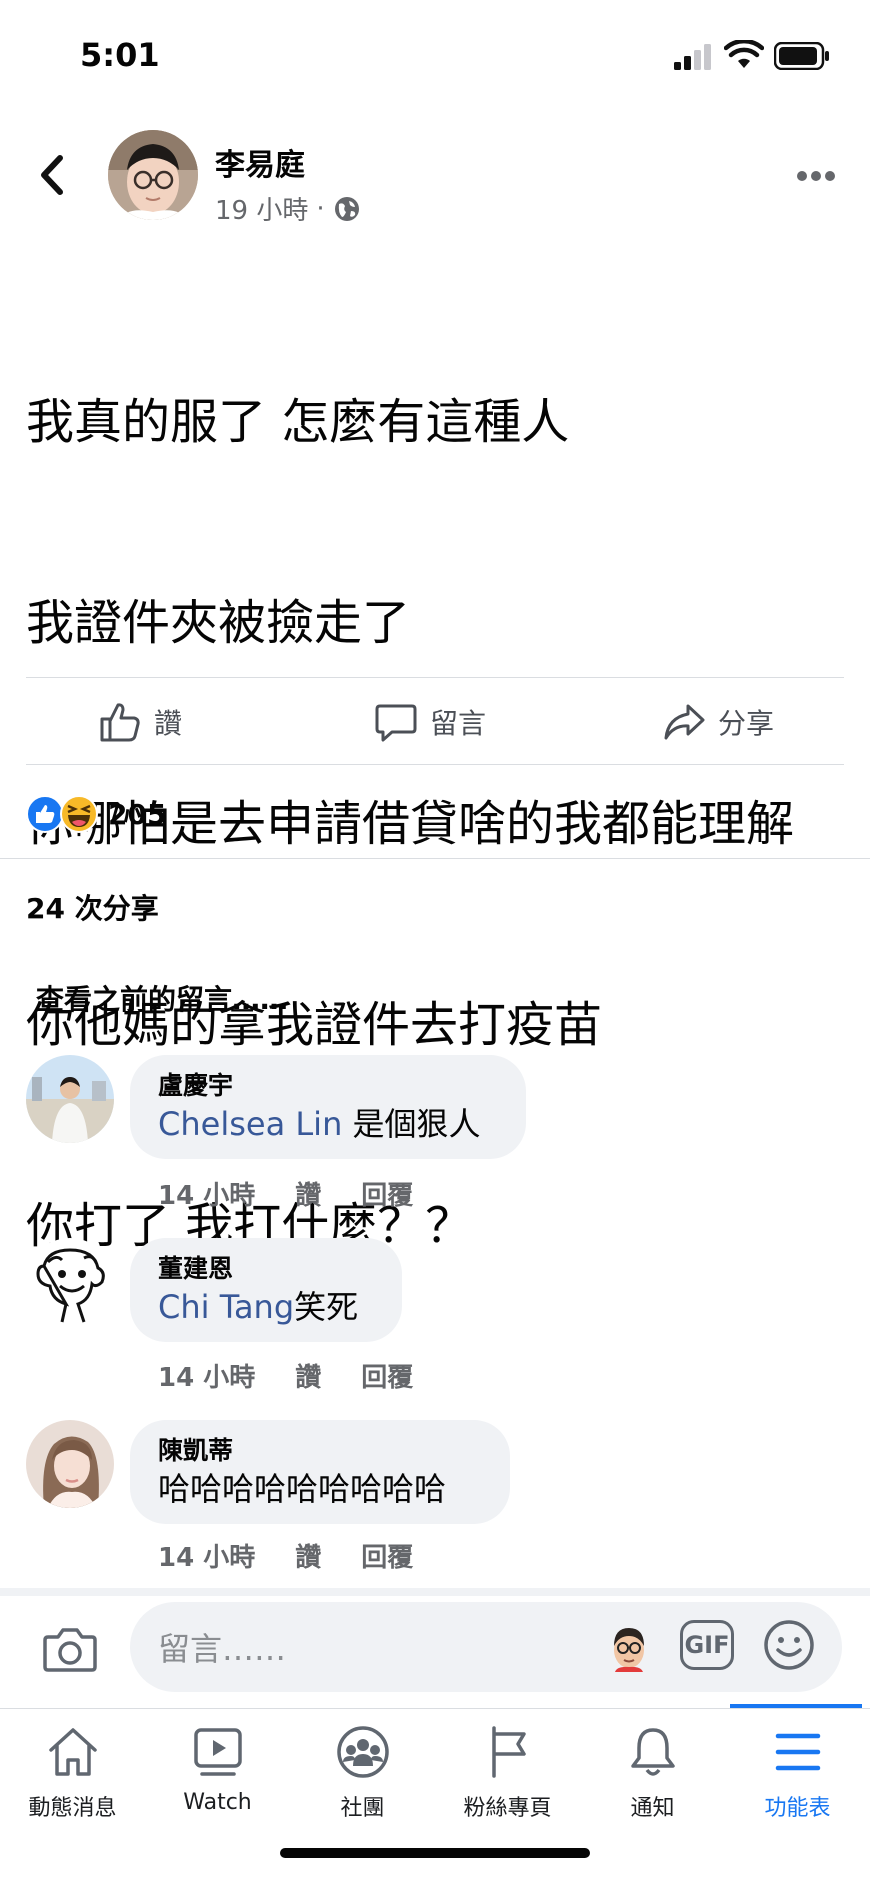 Image resolution: width=870 pixels, height=1882 pixels. I want to click on nav-news-feed: 動態消息, so click(72, 1773).